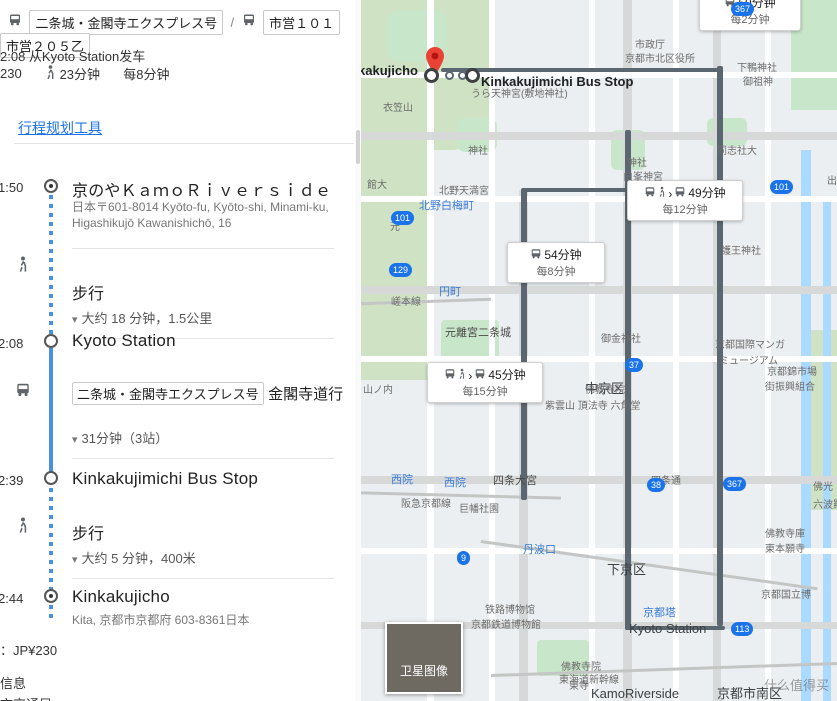 The image size is (837, 701). I want to click on chevron-right-icon: ›, so click(670, 193).